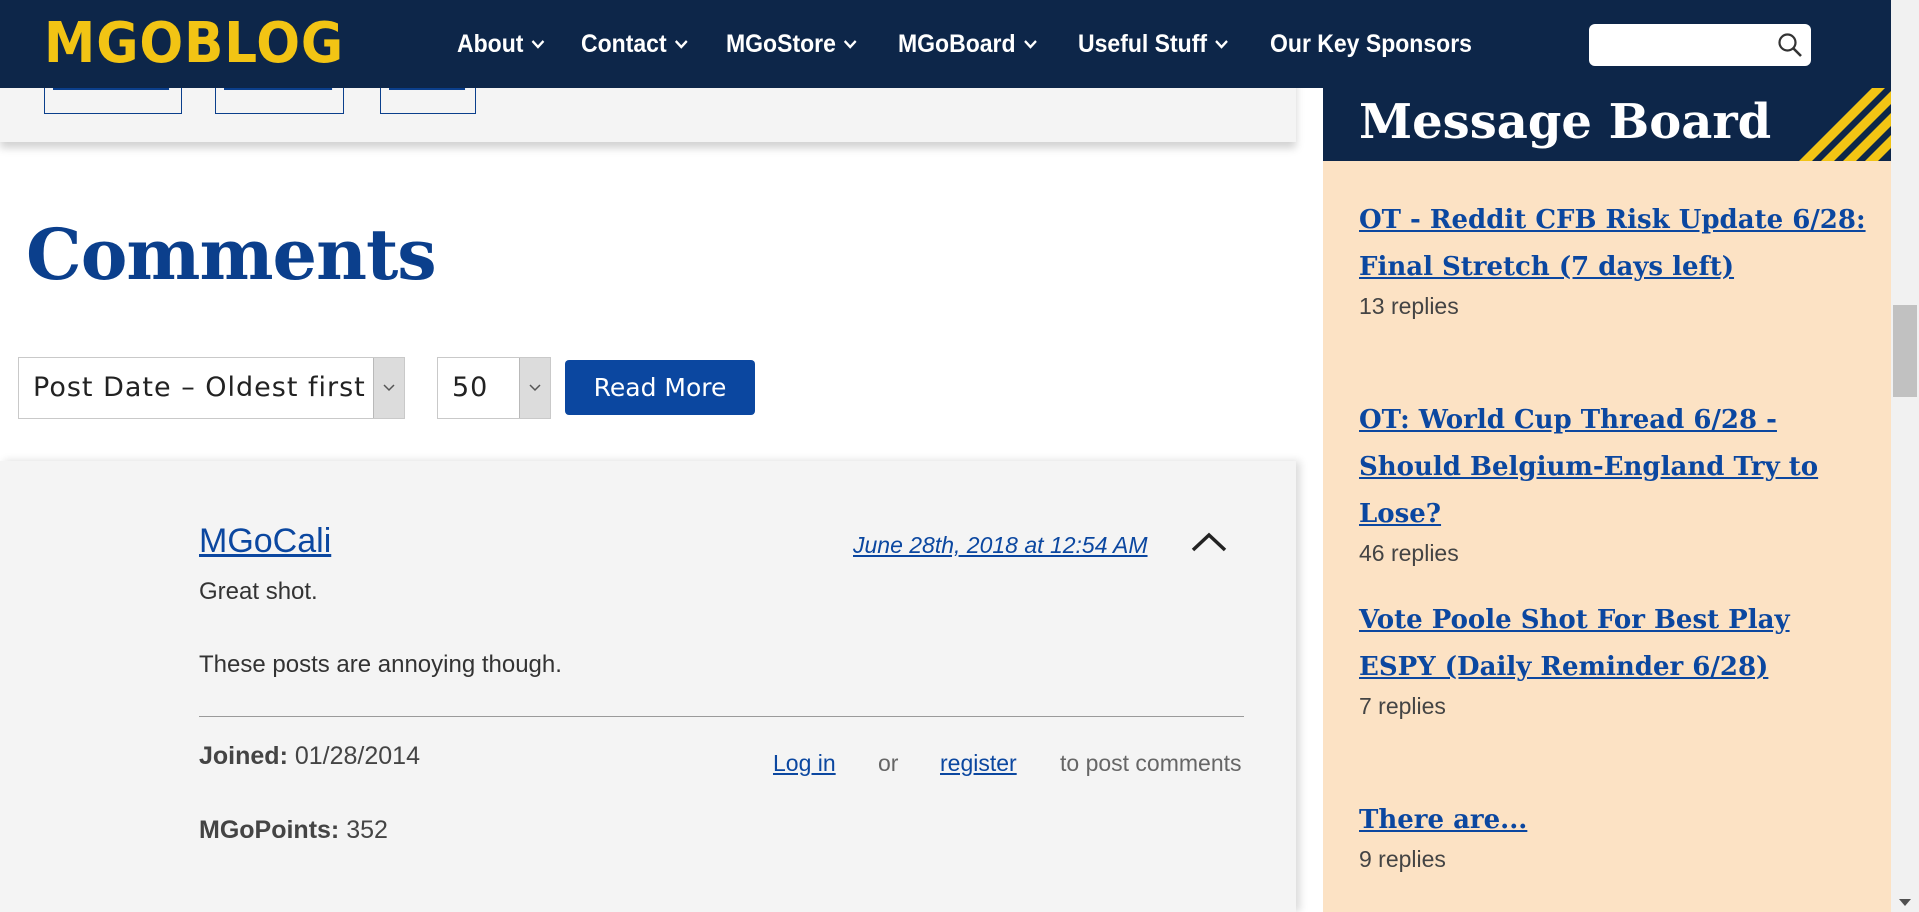 This screenshot has height=912, width=1919. I want to click on nav-item-mgoboard: MGoBoard, so click(968, 44).